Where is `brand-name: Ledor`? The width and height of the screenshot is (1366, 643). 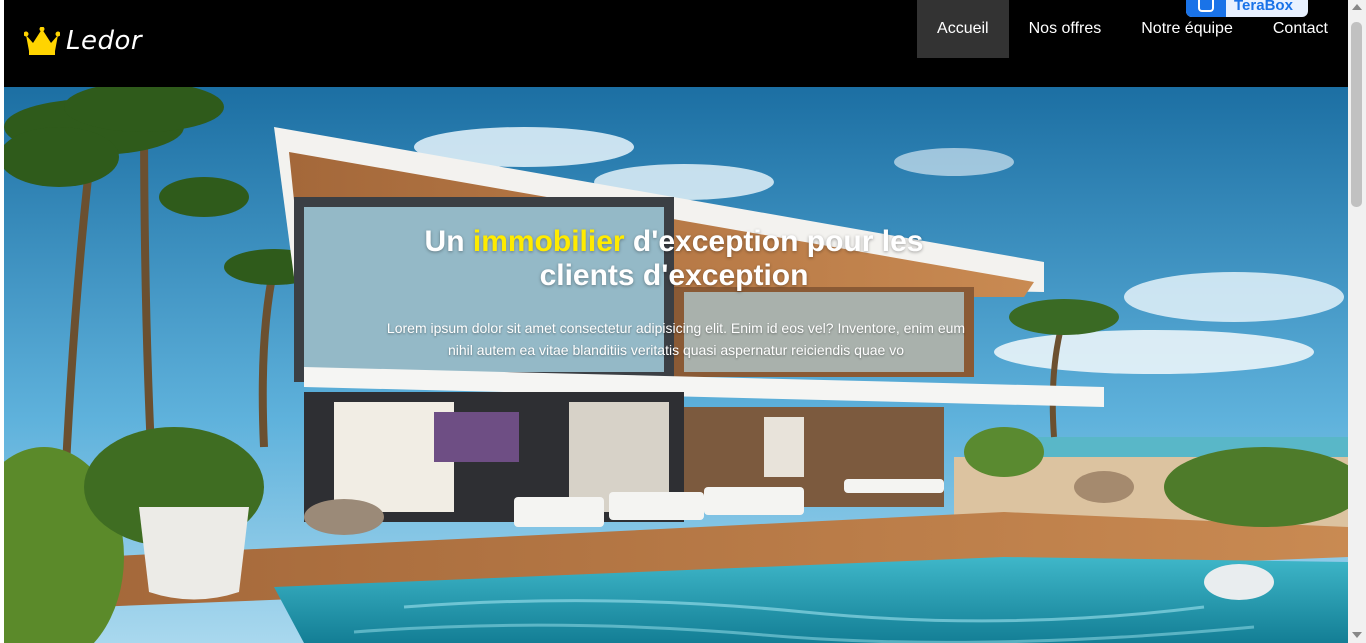 brand-name: Ledor is located at coordinates (104, 41).